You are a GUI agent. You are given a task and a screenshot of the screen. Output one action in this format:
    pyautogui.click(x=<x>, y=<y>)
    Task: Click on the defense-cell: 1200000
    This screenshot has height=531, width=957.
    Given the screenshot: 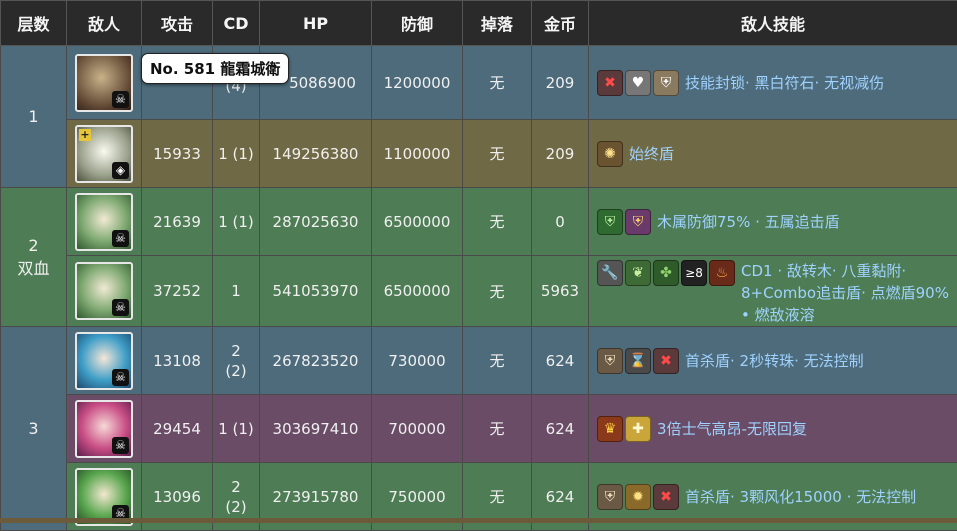 What is the action you would take?
    pyautogui.click(x=417, y=83)
    